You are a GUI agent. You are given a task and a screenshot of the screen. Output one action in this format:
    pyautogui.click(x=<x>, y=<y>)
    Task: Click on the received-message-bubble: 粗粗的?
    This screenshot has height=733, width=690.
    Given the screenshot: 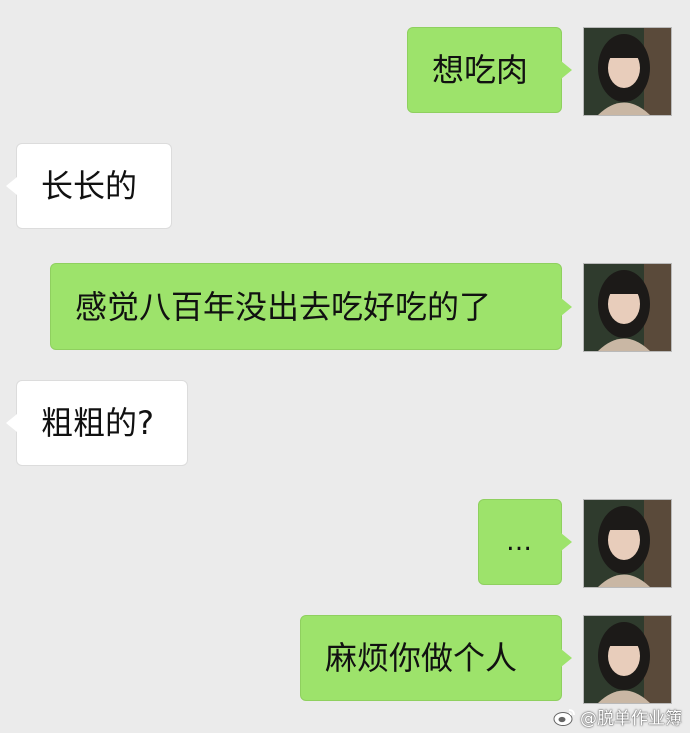 What is the action you would take?
    pyautogui.click(x=97, y=423)
    